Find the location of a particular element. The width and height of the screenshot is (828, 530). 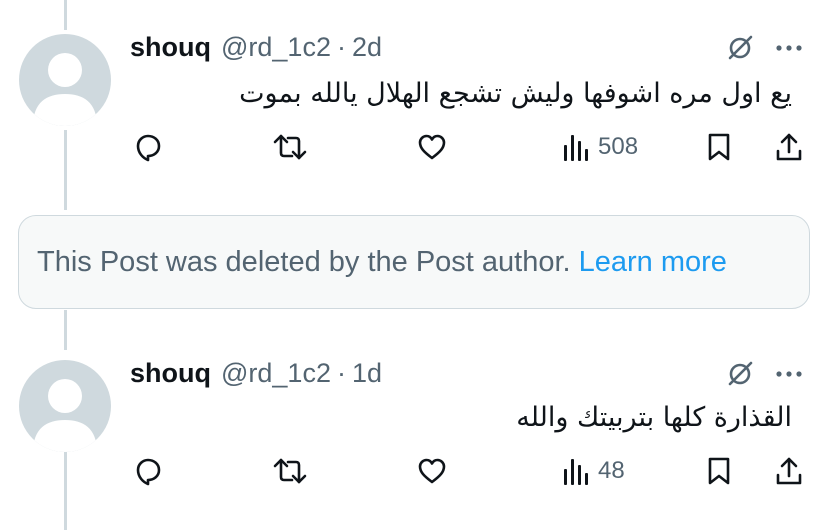

action-bar: 508 is located at coordinates (414, 147).